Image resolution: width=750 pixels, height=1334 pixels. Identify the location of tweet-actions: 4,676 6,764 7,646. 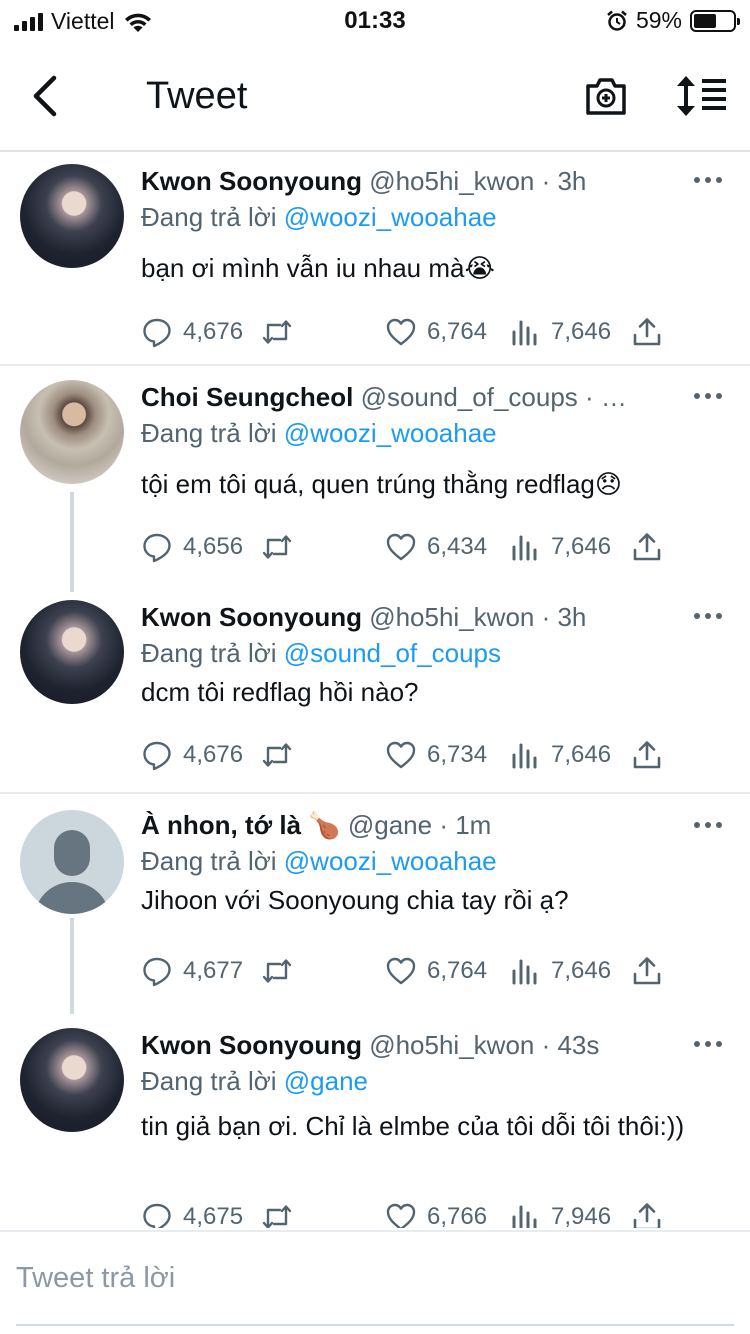
(436, 332).